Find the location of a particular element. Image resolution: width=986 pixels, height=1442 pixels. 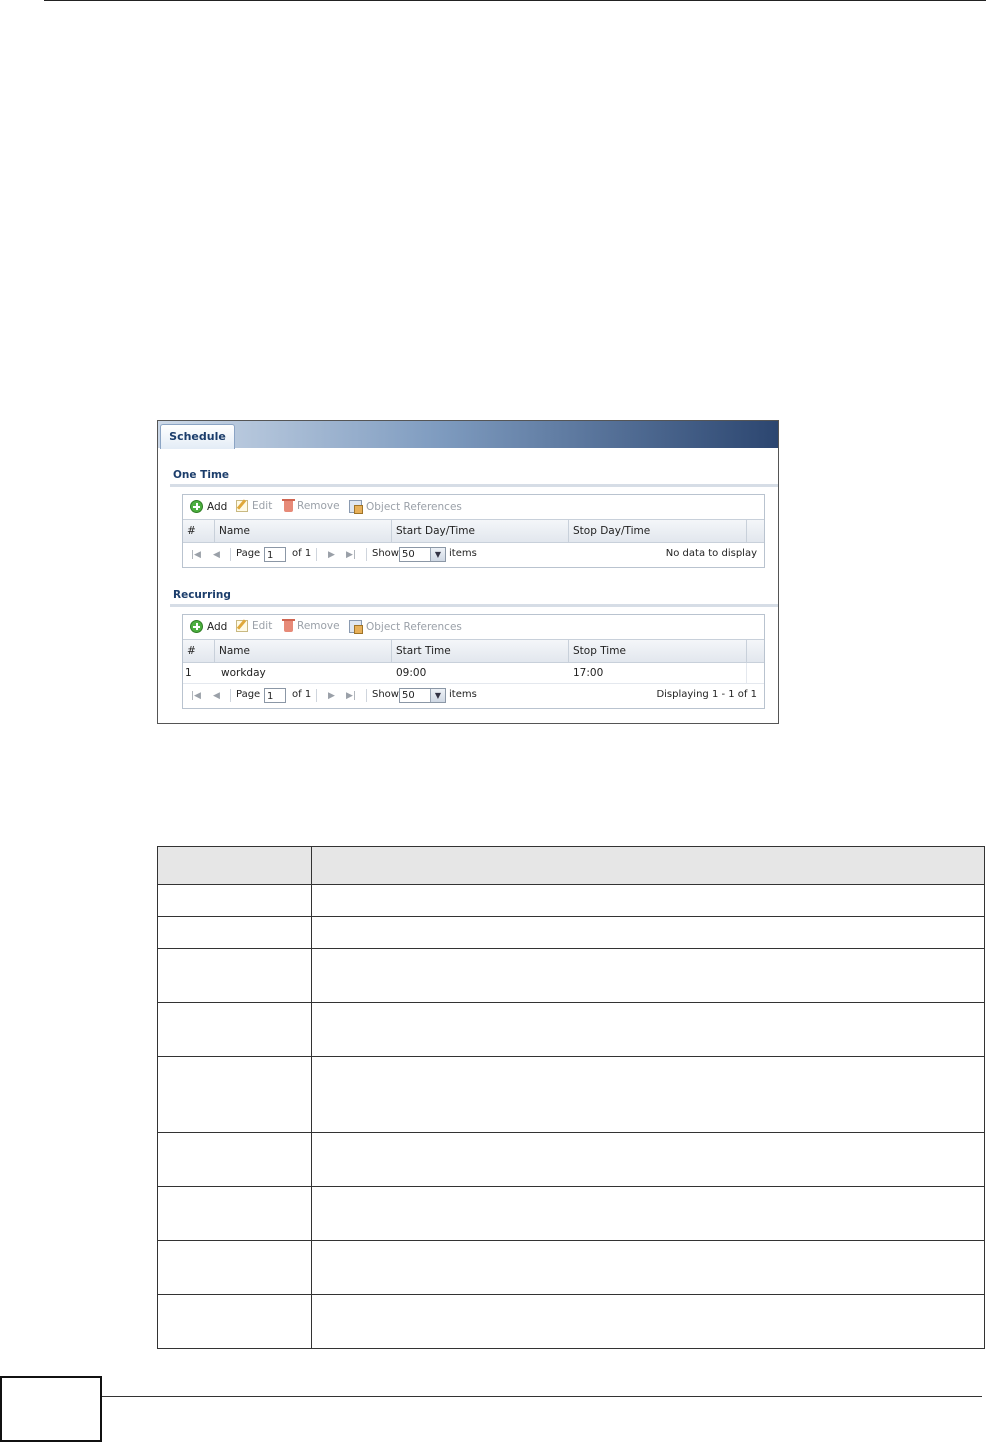

tab-schedule: Schedule is located at coordinates (197, 436).